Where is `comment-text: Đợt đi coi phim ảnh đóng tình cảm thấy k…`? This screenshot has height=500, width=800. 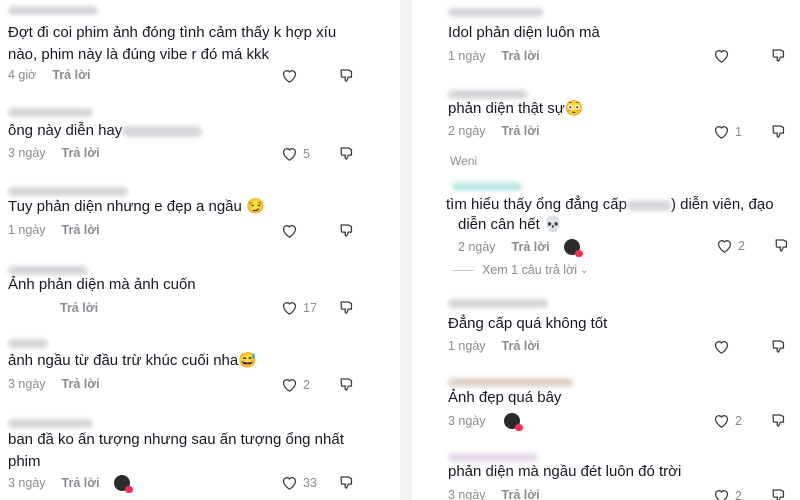
comment-text: Đợt đi coi phim ảnh đóng tình cảm thấy k… is located at coordinates (172, 43).